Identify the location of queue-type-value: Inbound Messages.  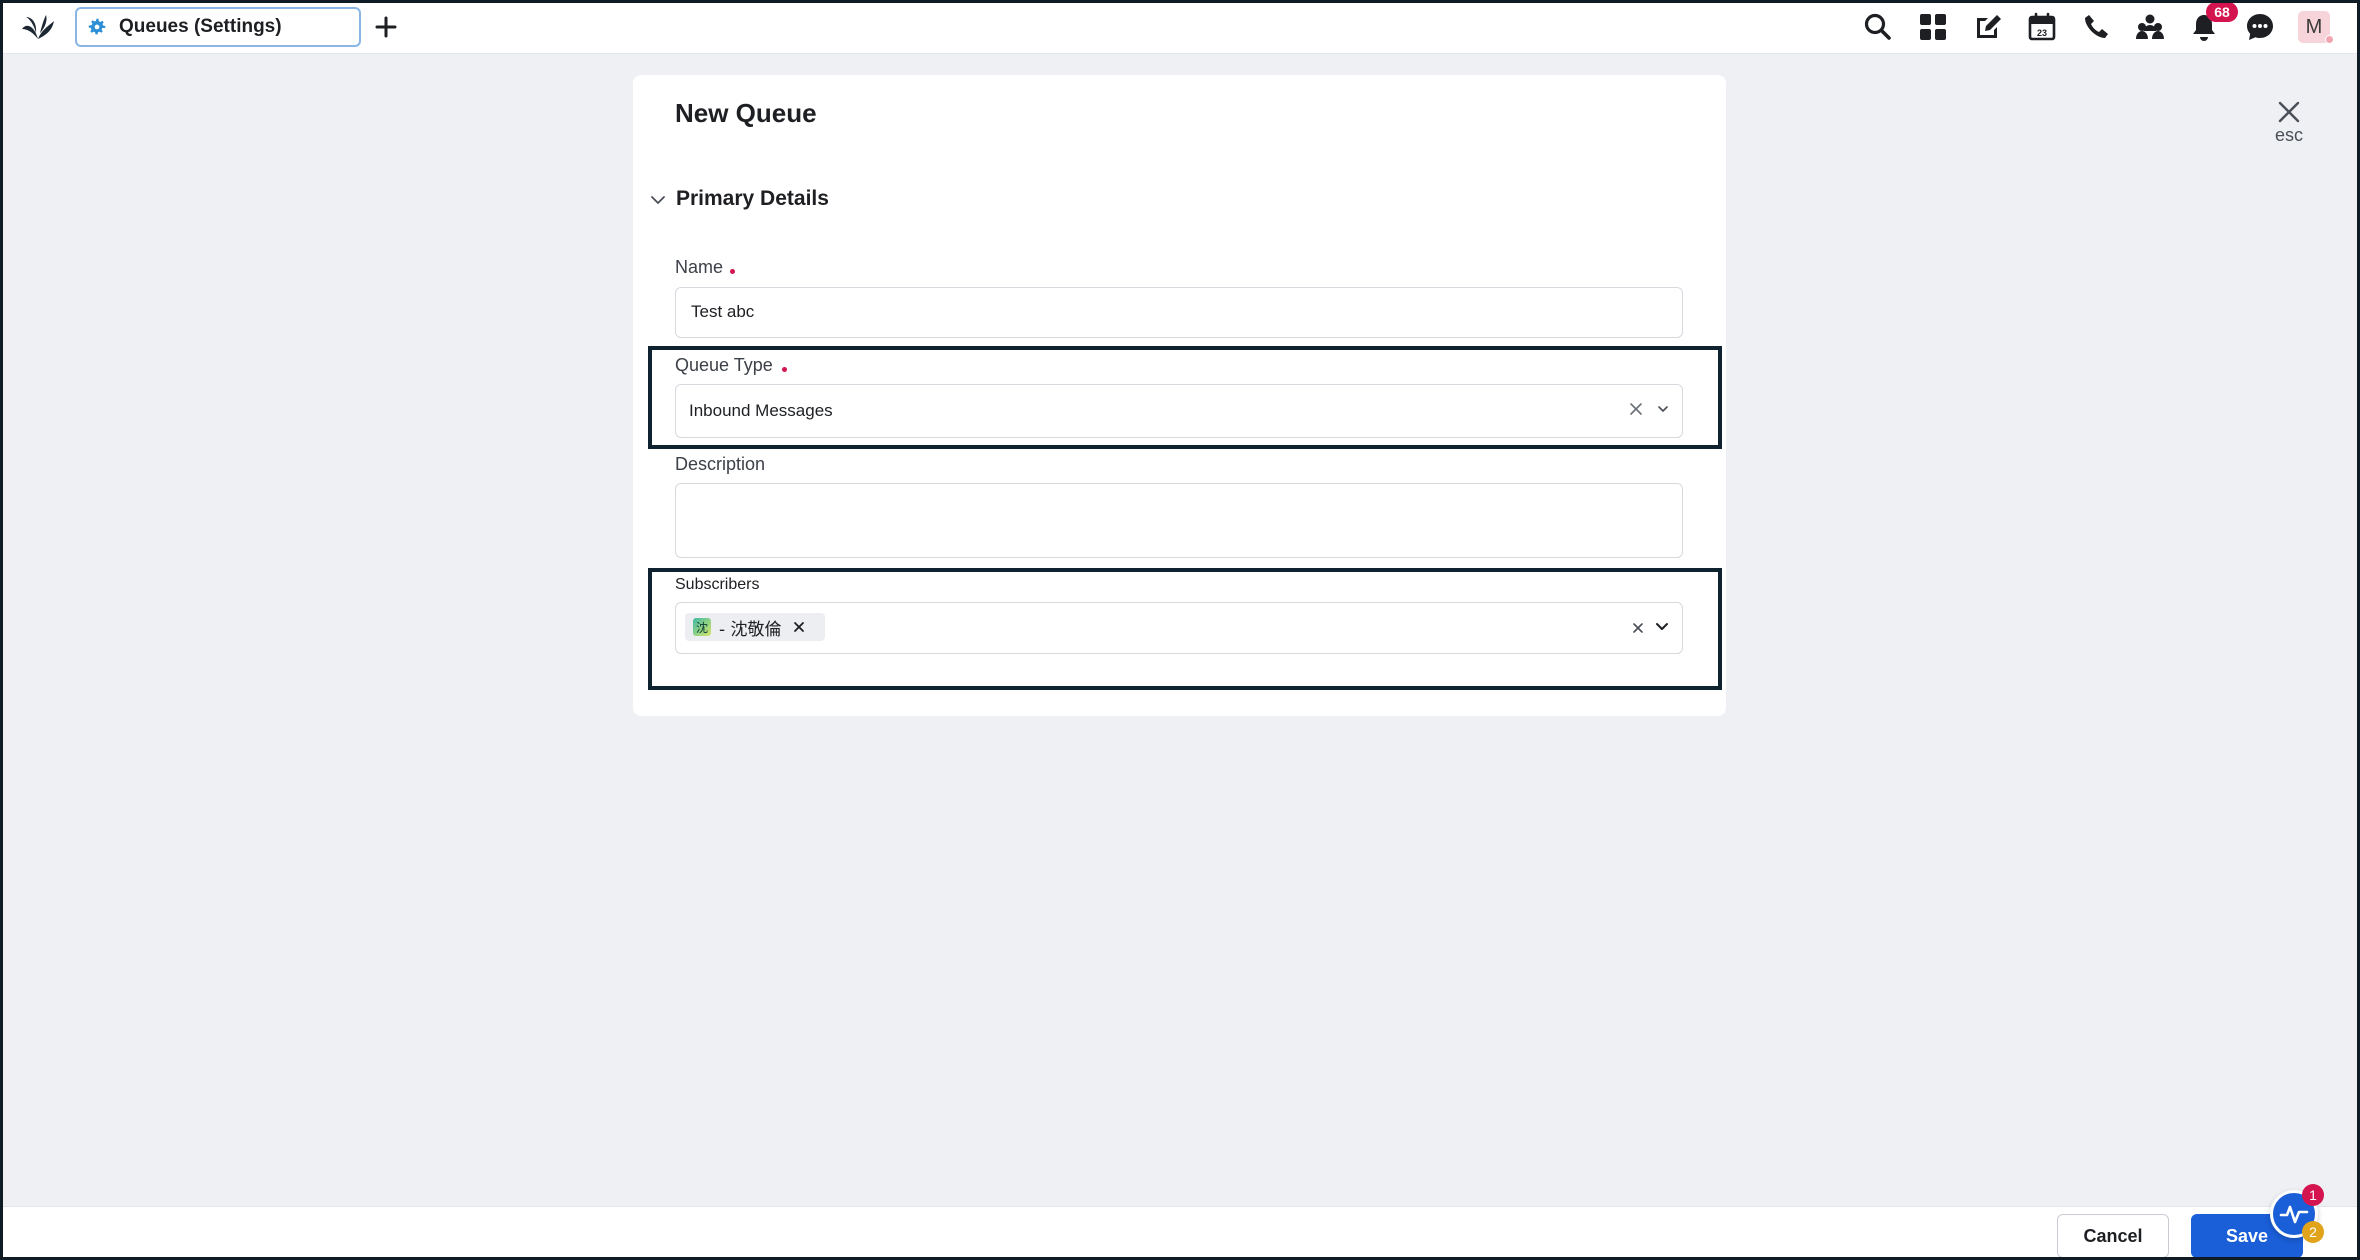
(761, 410).